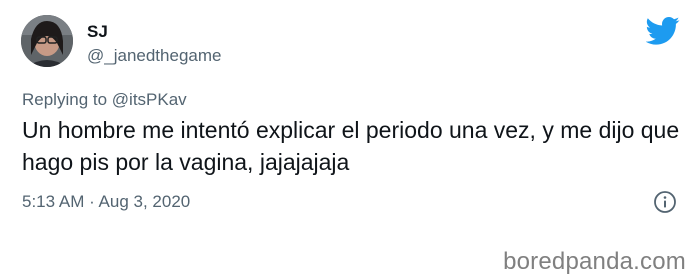  Describe the element at coordinates (106, 202) in the screenshot. I see `tweet-timestamp: 5:13 AM · Aug 3, 2020` at that location.